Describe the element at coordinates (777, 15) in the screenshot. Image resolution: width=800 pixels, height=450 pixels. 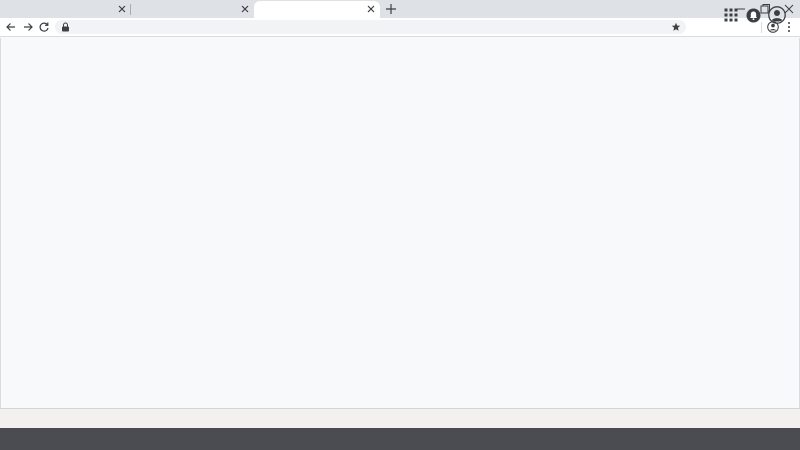
I see `account-icon` at that location.